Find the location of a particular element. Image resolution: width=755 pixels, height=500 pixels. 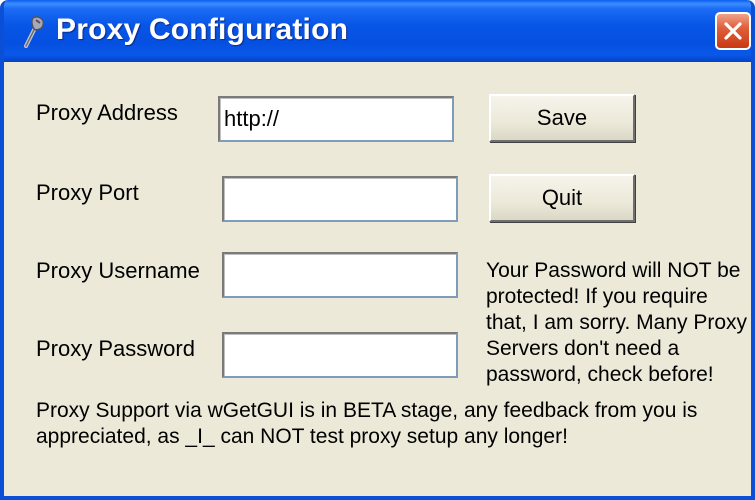

proxy-username-input is located at coordinates (340, 275).